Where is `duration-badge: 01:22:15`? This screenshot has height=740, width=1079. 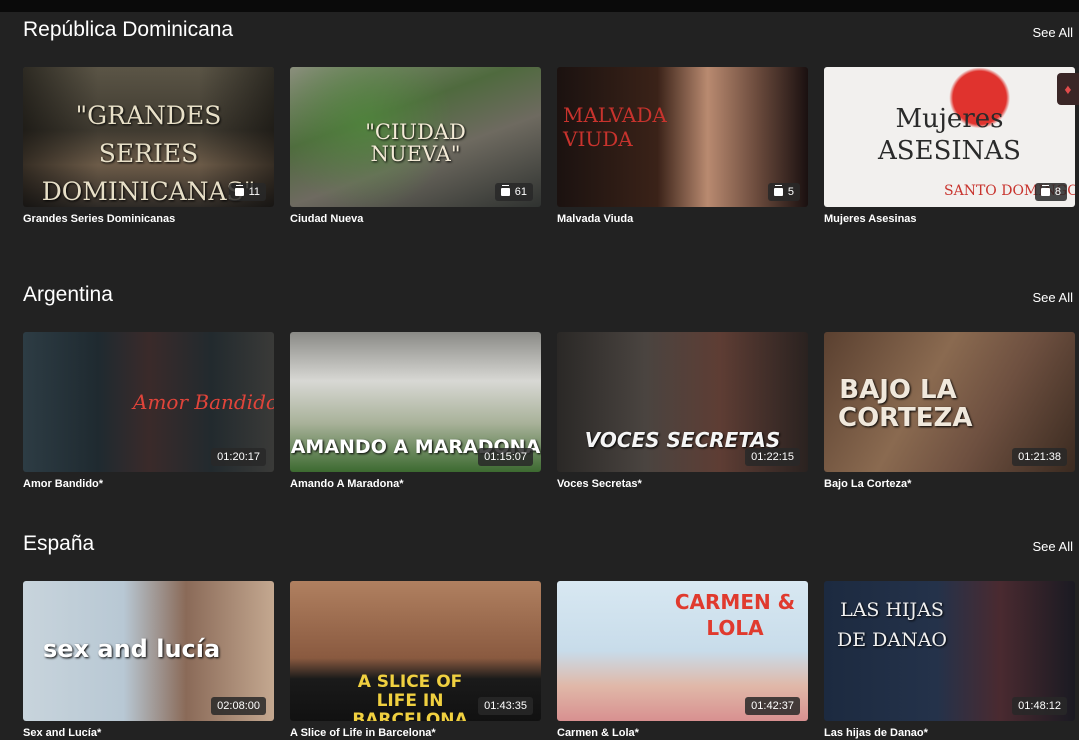
duration-badge: 01:22:15 is located at coordinates (772, 457).